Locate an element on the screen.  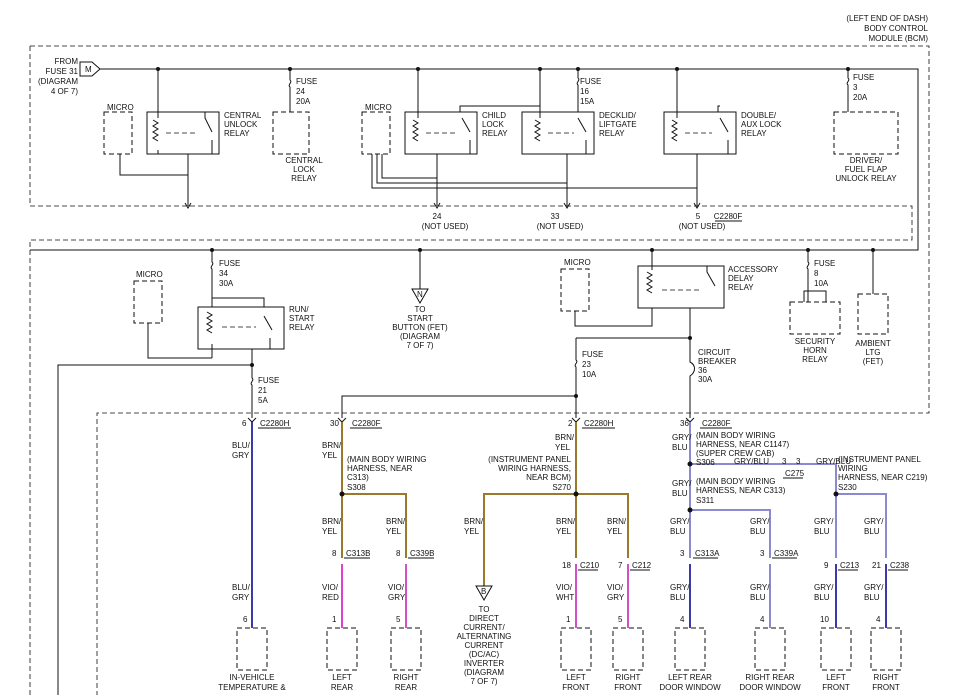
svg-text: 18 is located at coordinates (566, 565).